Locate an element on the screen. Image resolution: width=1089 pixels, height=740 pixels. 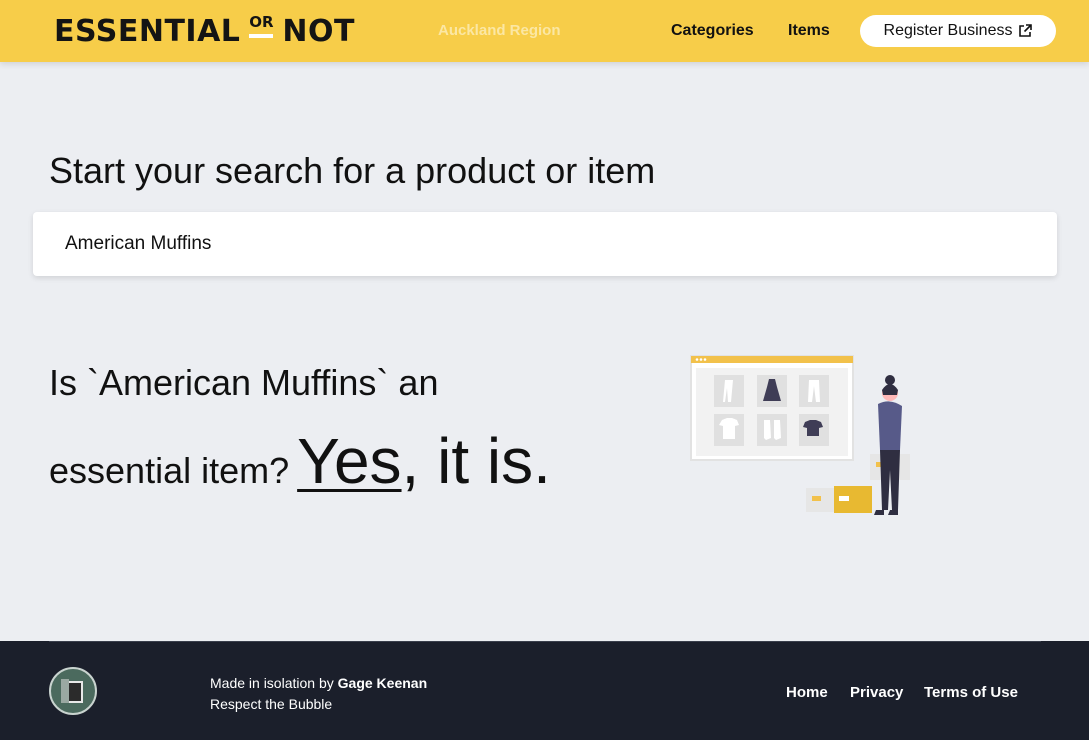
register-business-button: Register Business is located at coordinates (958, 31).